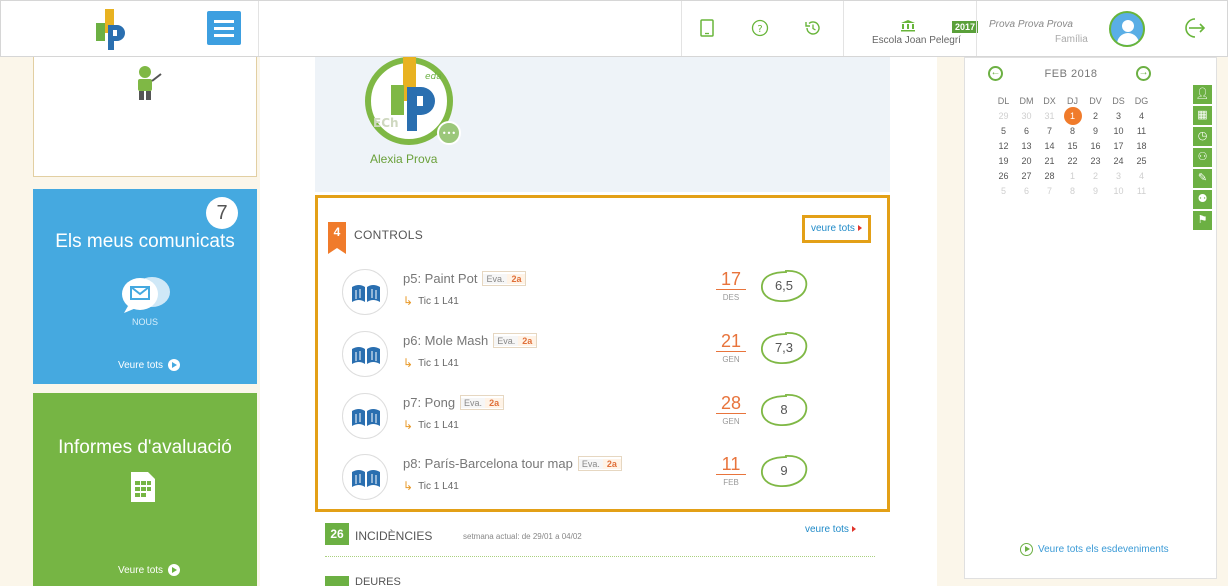  Describe the element at coordinates (995, 73) in the screenshot. I see `prev-month-icon: ←` at that location.